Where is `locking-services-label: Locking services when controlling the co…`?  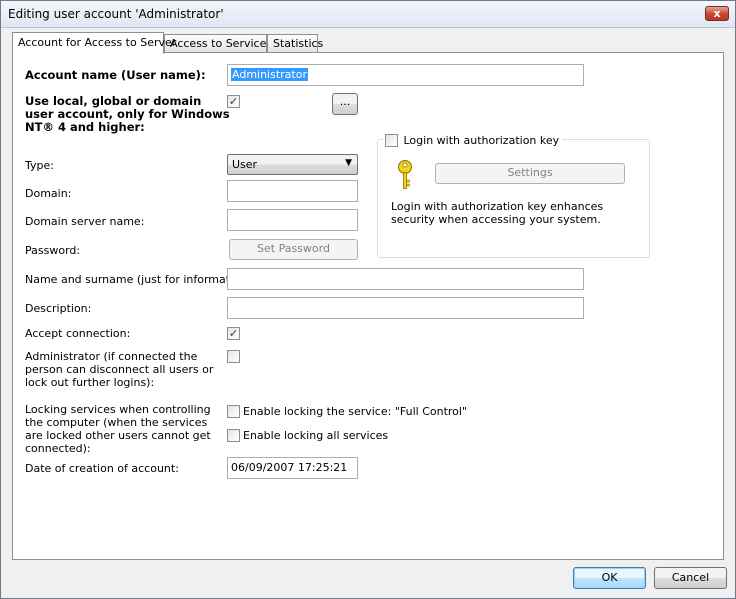 locking-services-label: Locking services when controlling the co… is located at coordinates (118, 429).